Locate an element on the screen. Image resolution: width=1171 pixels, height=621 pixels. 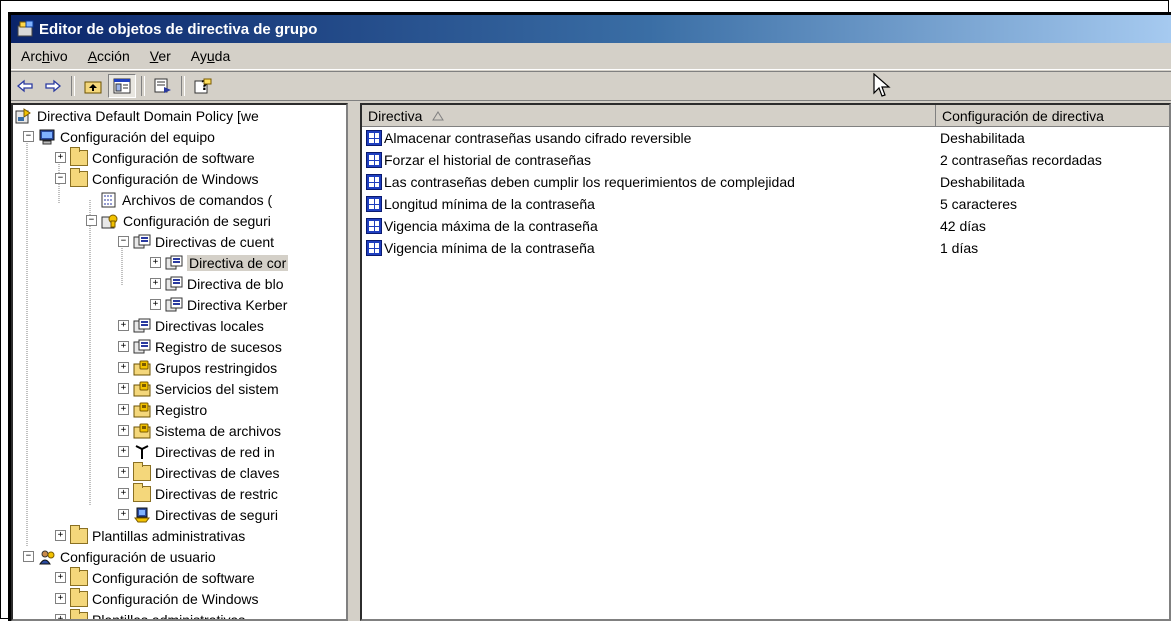
tree-item-computer-config: − Configuración del equipo is located at coordinates (119, 136).